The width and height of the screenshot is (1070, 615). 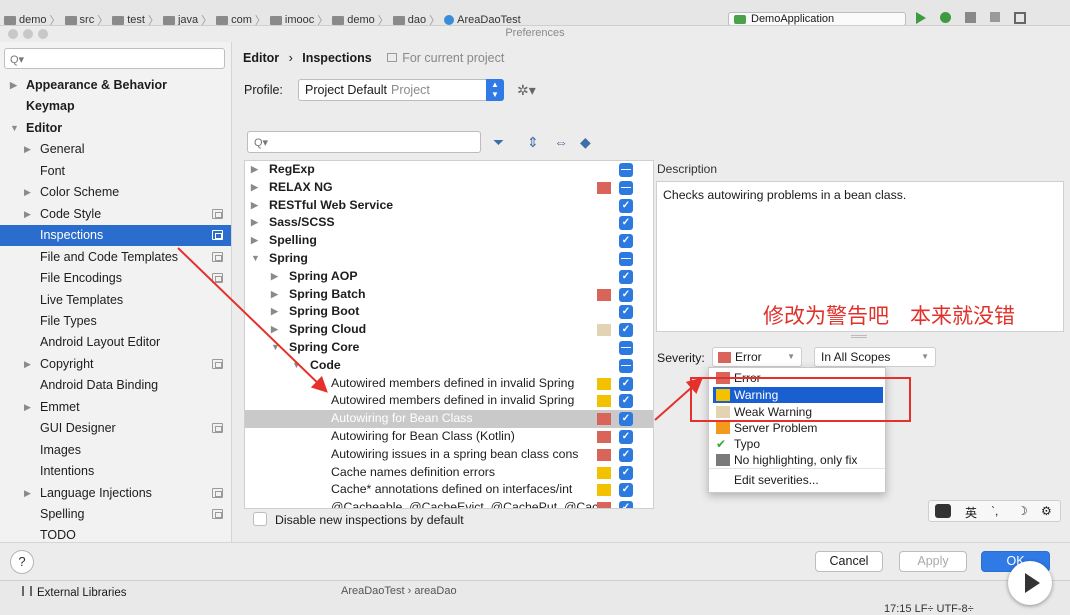 What do you see at coordinates (260, 519) in the screenshot?
I see `disable-new-checkbox` at bounding box center [260, 519].